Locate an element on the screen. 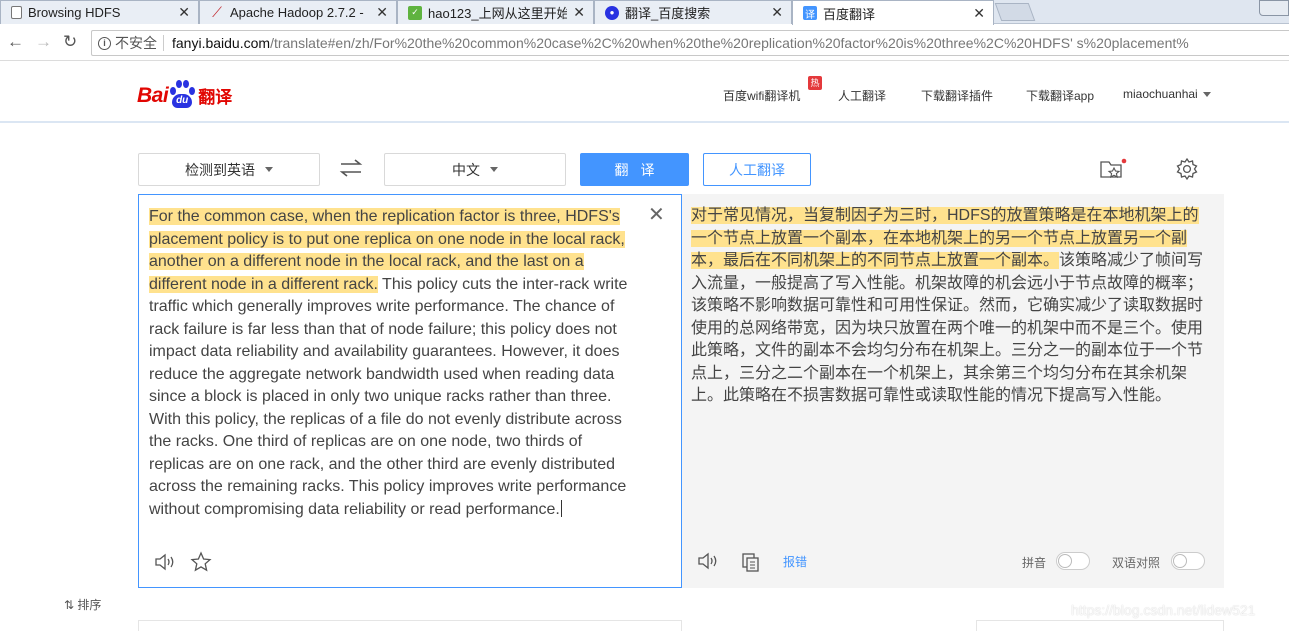 This screenshot has width=1289, height=631. logo-bai-text: Bai is located at coordinates (153, 95).